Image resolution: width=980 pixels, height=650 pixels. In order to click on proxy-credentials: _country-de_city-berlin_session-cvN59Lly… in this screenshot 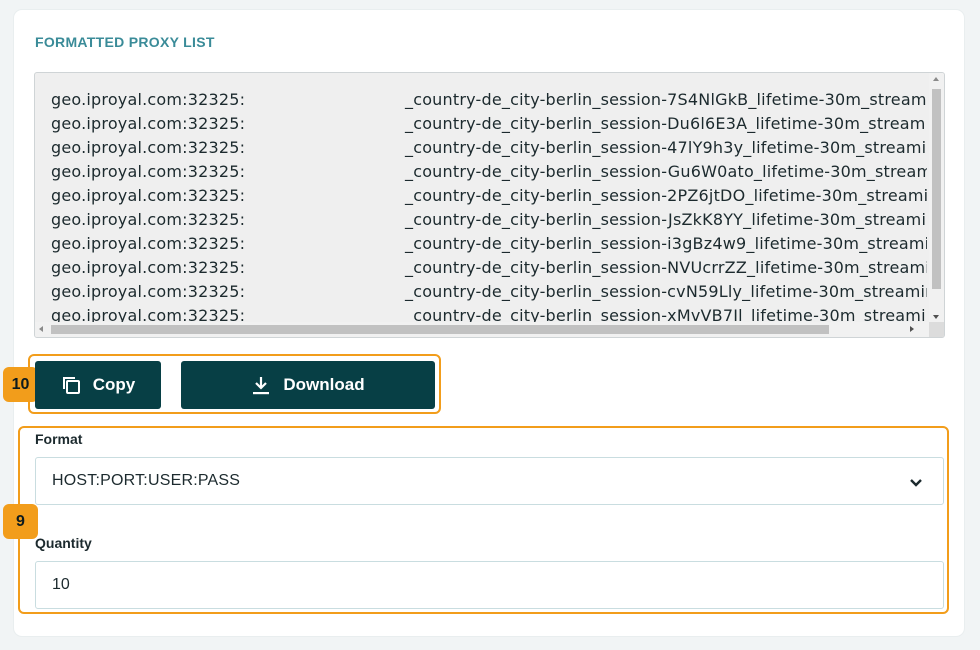, I will do `click(666, 291)`.